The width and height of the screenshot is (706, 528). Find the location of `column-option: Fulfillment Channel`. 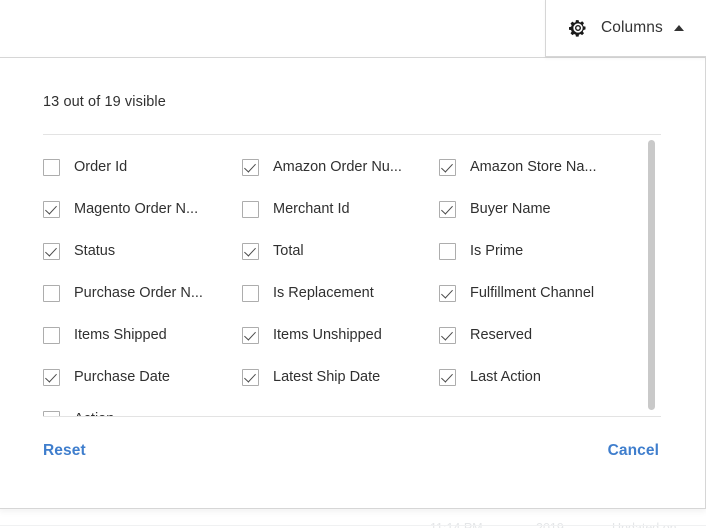

column-option: Fulfillment Channel is located at coordinates (550, 293).